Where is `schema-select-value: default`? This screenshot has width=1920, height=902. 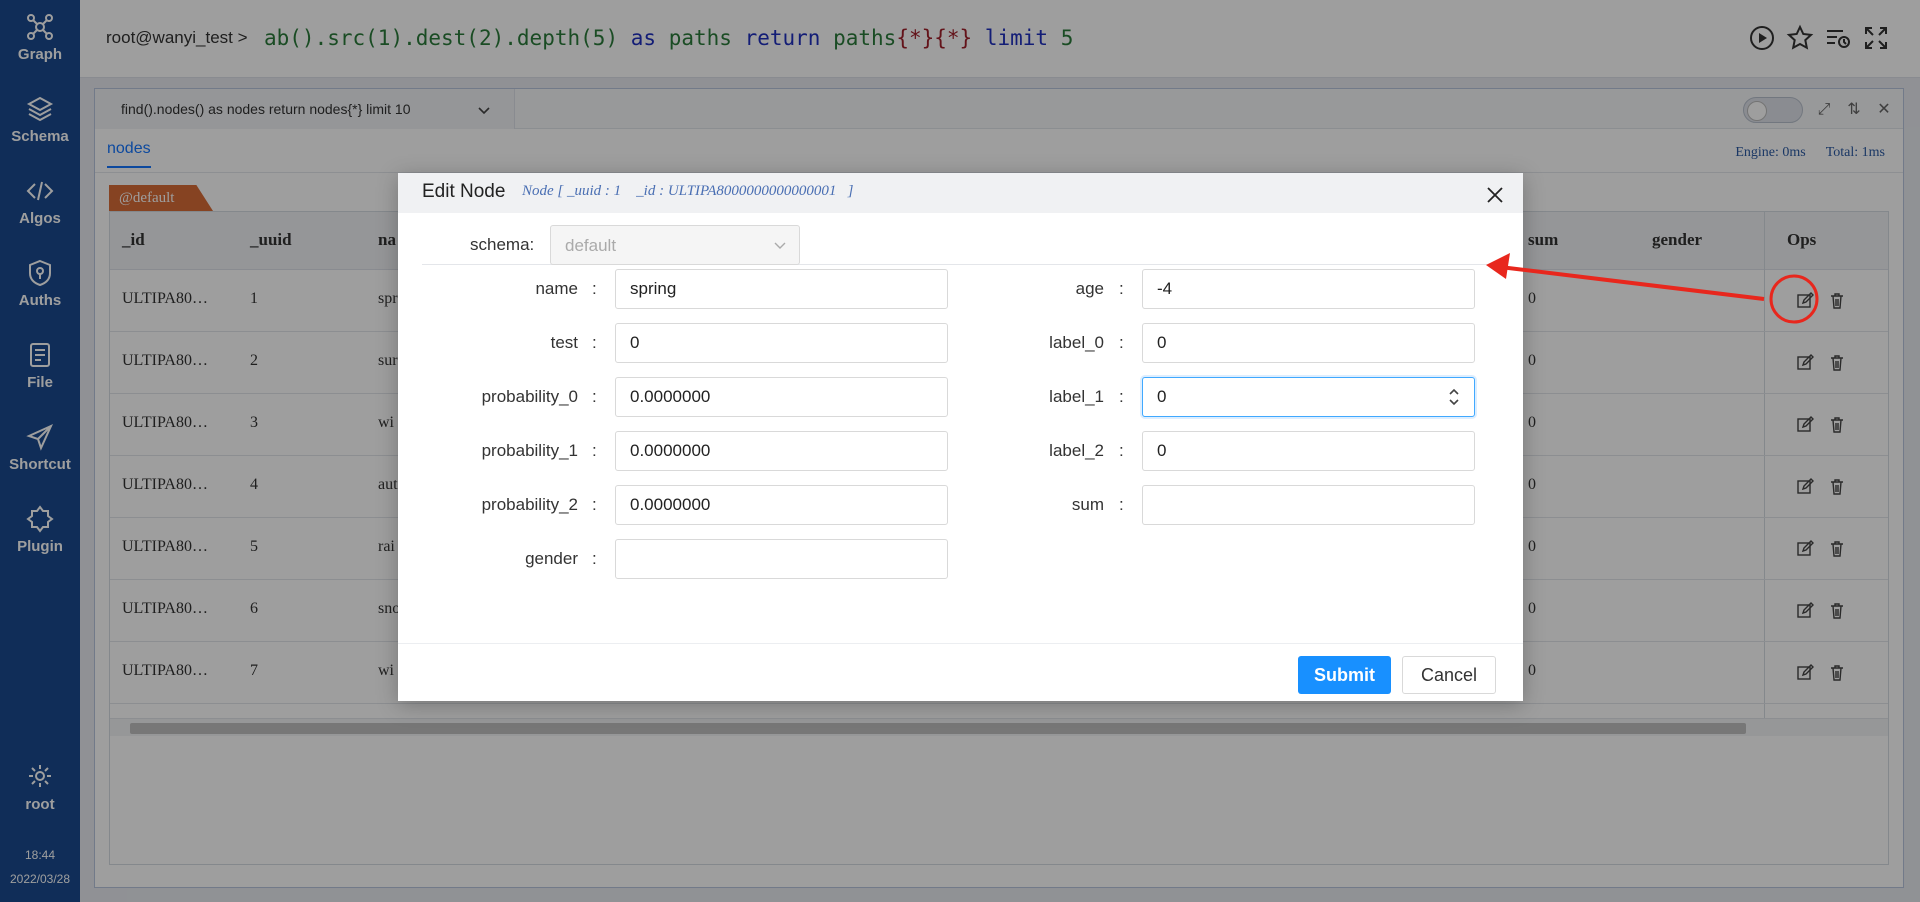 schema-select-value: default is located at coordinates (591, 245).